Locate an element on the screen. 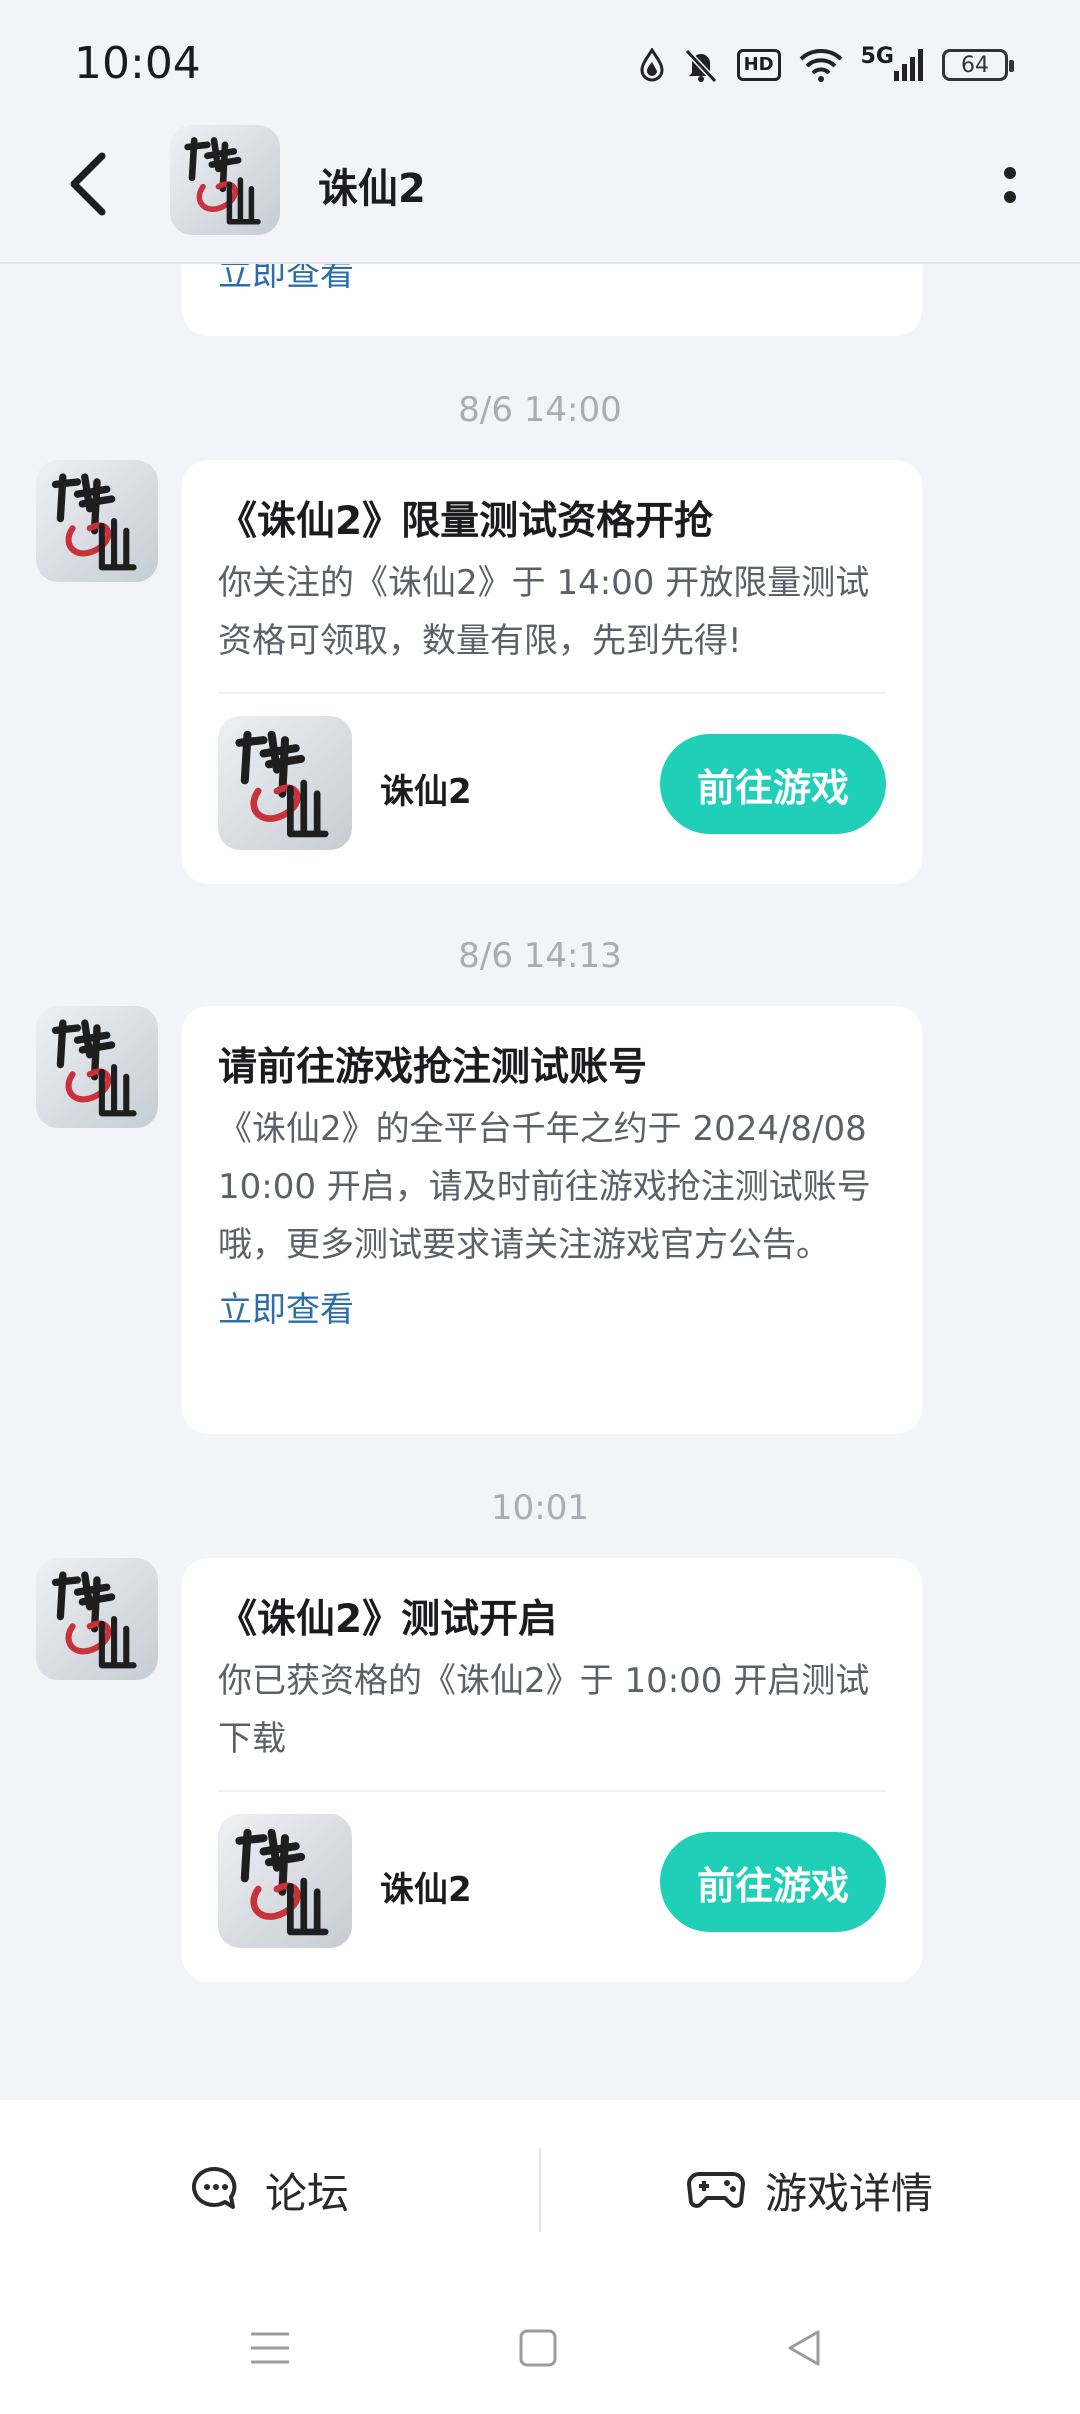  message-title: 《诛仙2》测试开启 is located at coordinates (388, 1619).